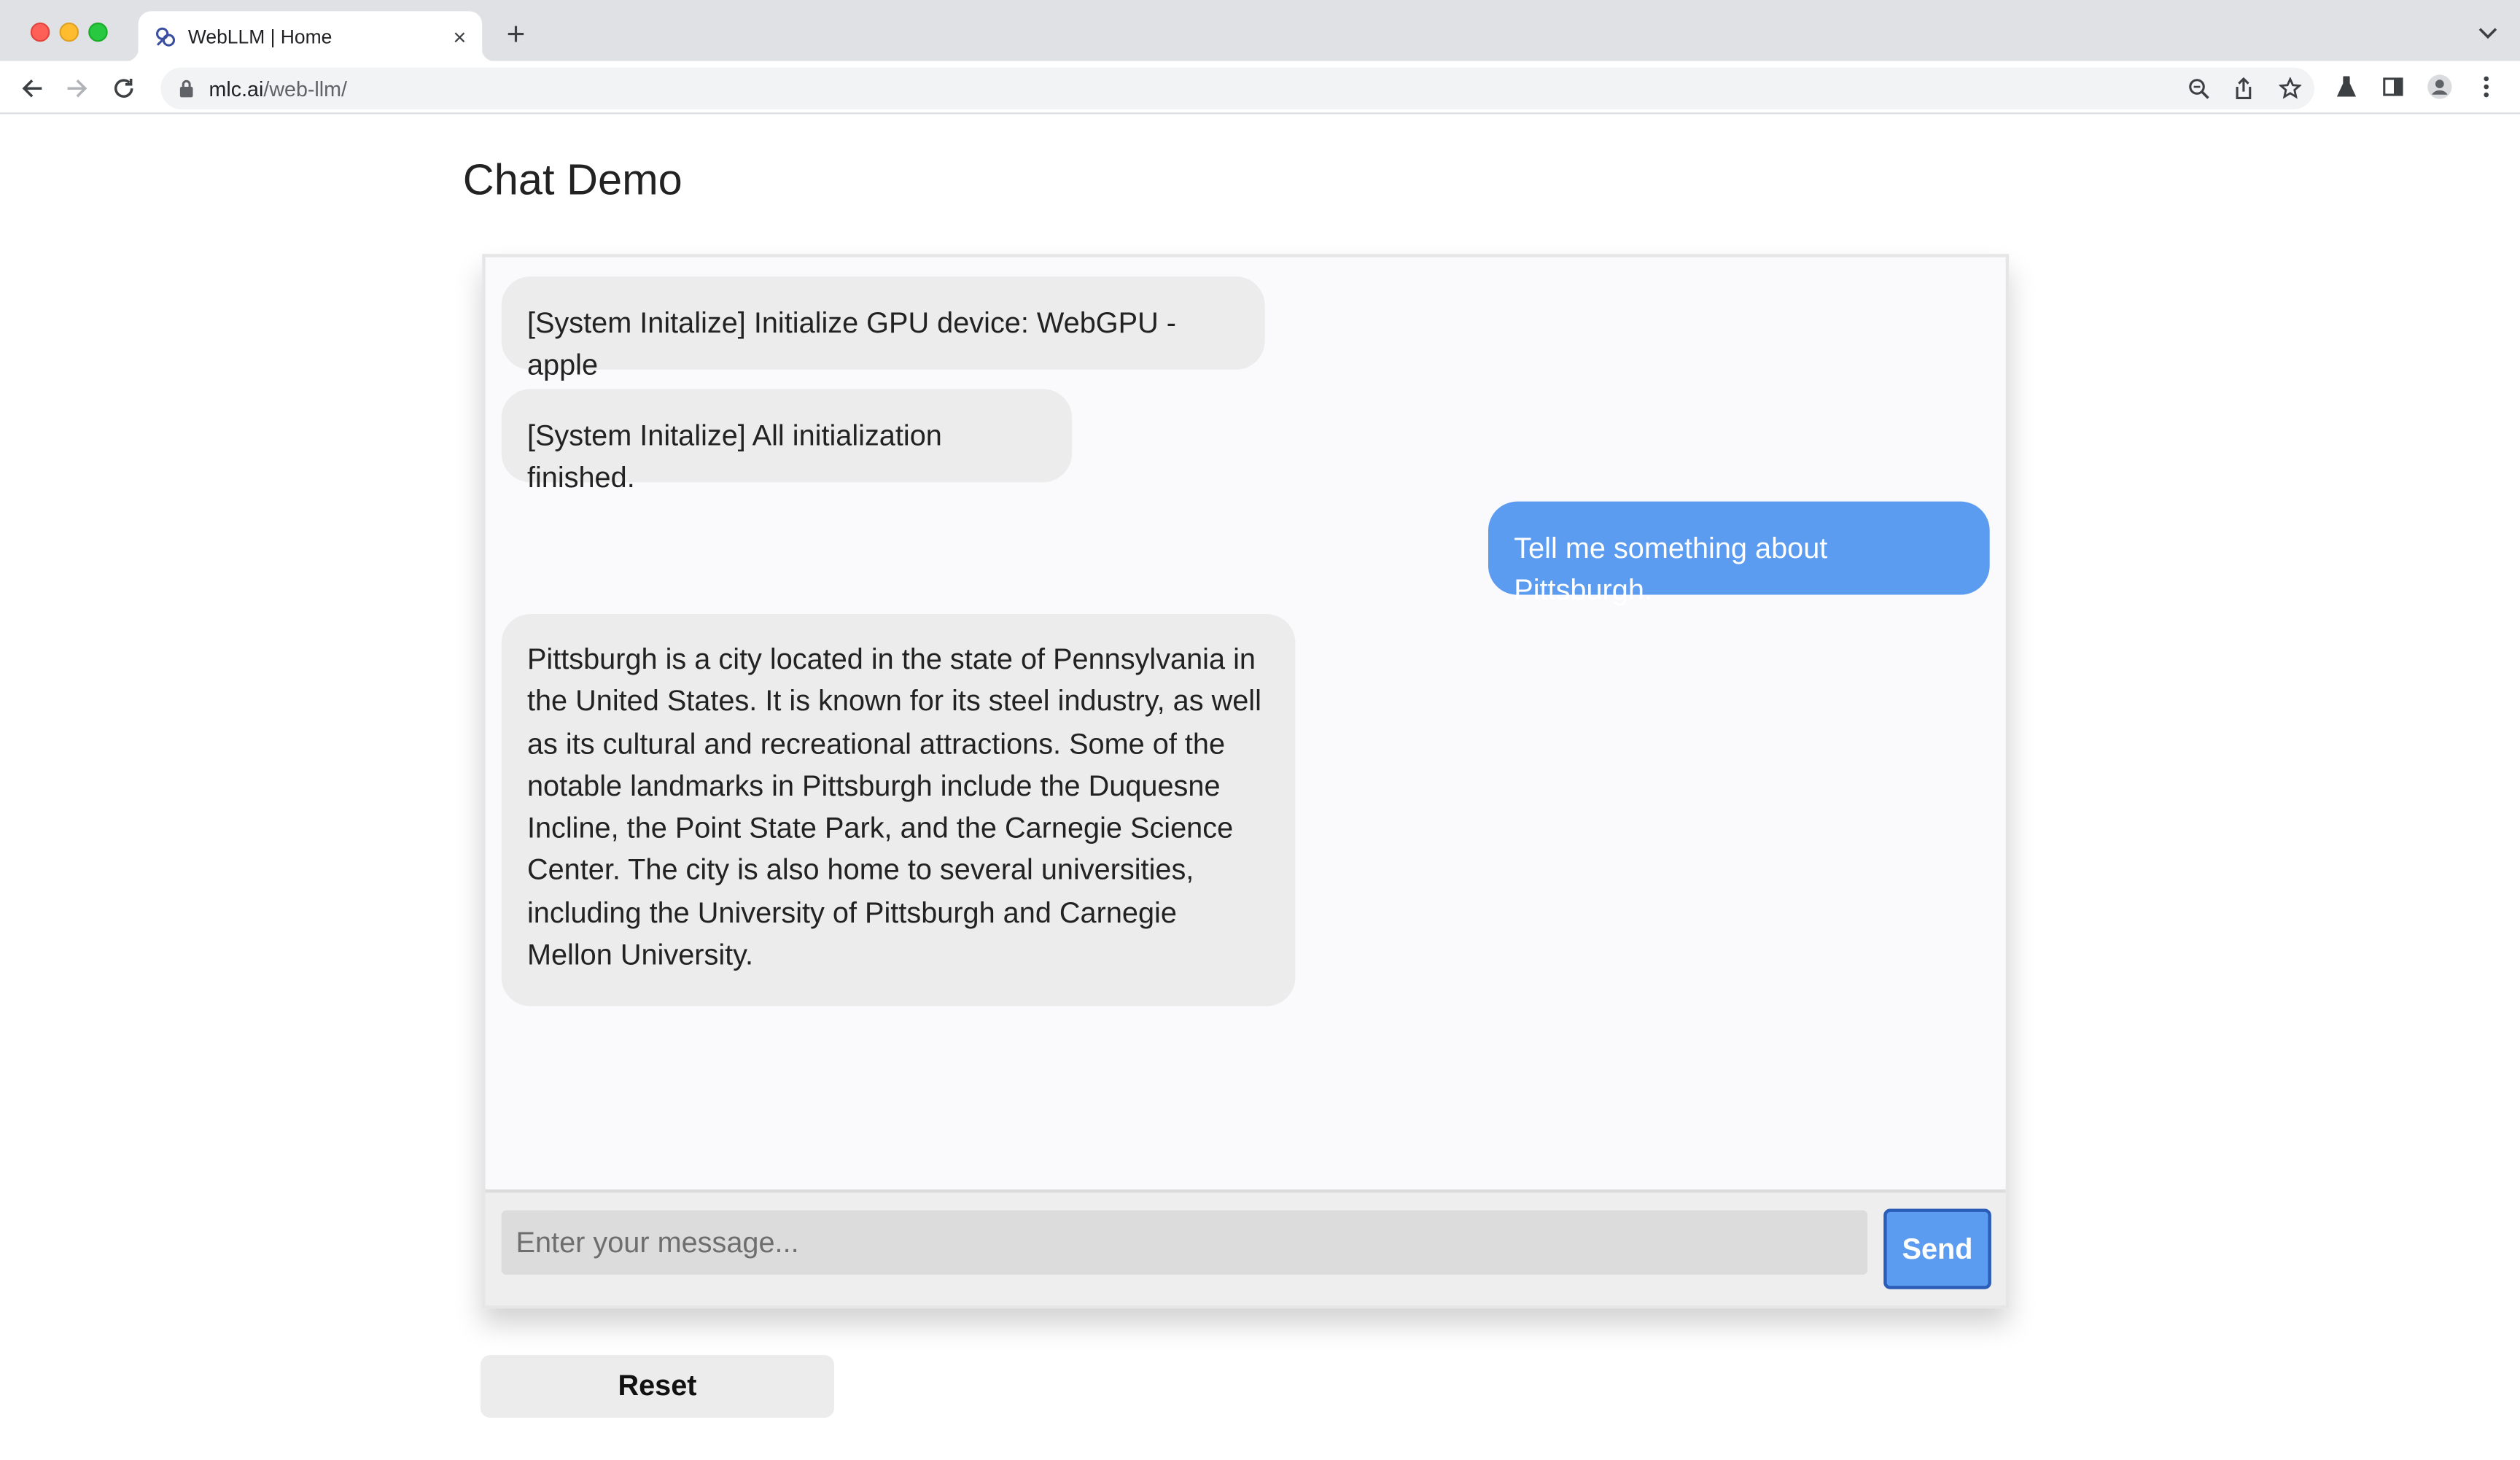  I want to click on reload-icon, so click(124, 88).